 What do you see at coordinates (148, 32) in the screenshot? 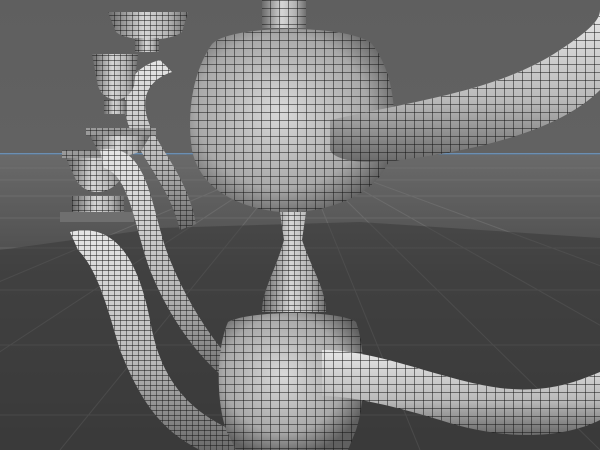
I see `candle-cup-top` at bounding box center [148, 32].